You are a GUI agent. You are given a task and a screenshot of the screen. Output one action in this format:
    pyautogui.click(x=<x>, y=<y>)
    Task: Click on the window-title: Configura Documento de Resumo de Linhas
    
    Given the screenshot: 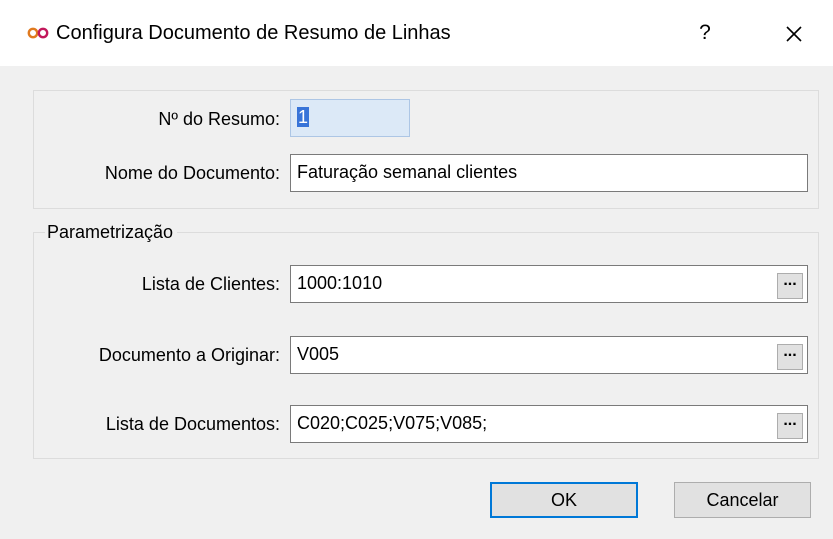 What is the action you would take?
    pyautogui.click(x=253, y=33)
    